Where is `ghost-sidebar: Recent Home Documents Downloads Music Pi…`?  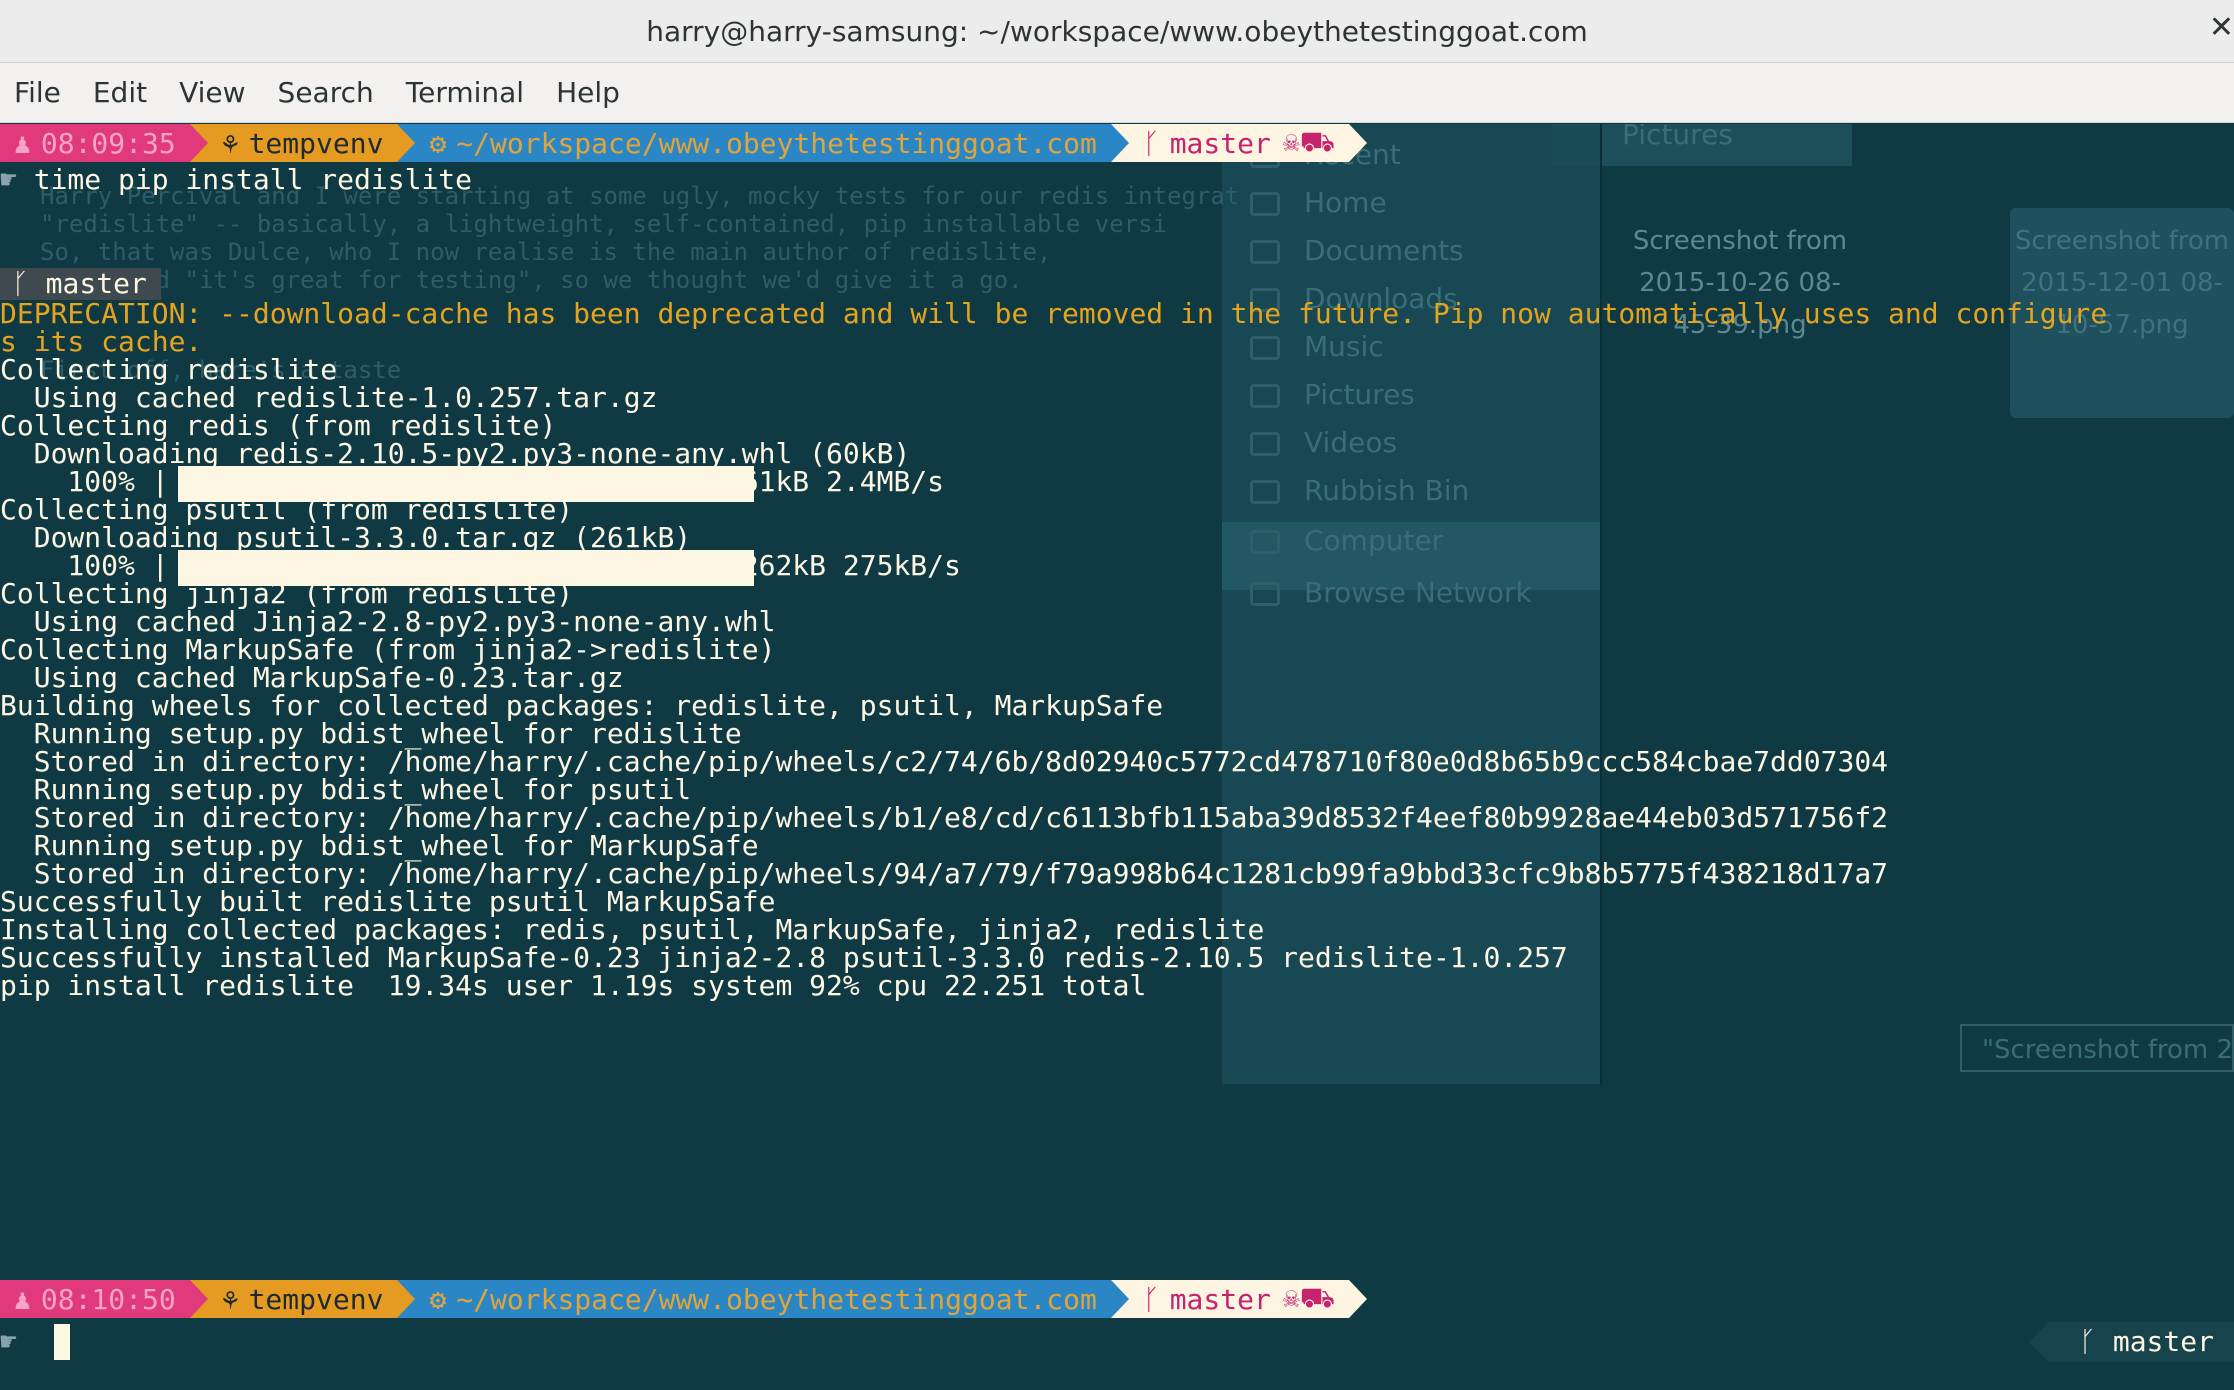 ghost-sidebar: Recent Home Documents Downloads Music Pi… is located at coordinates (1412, 604).